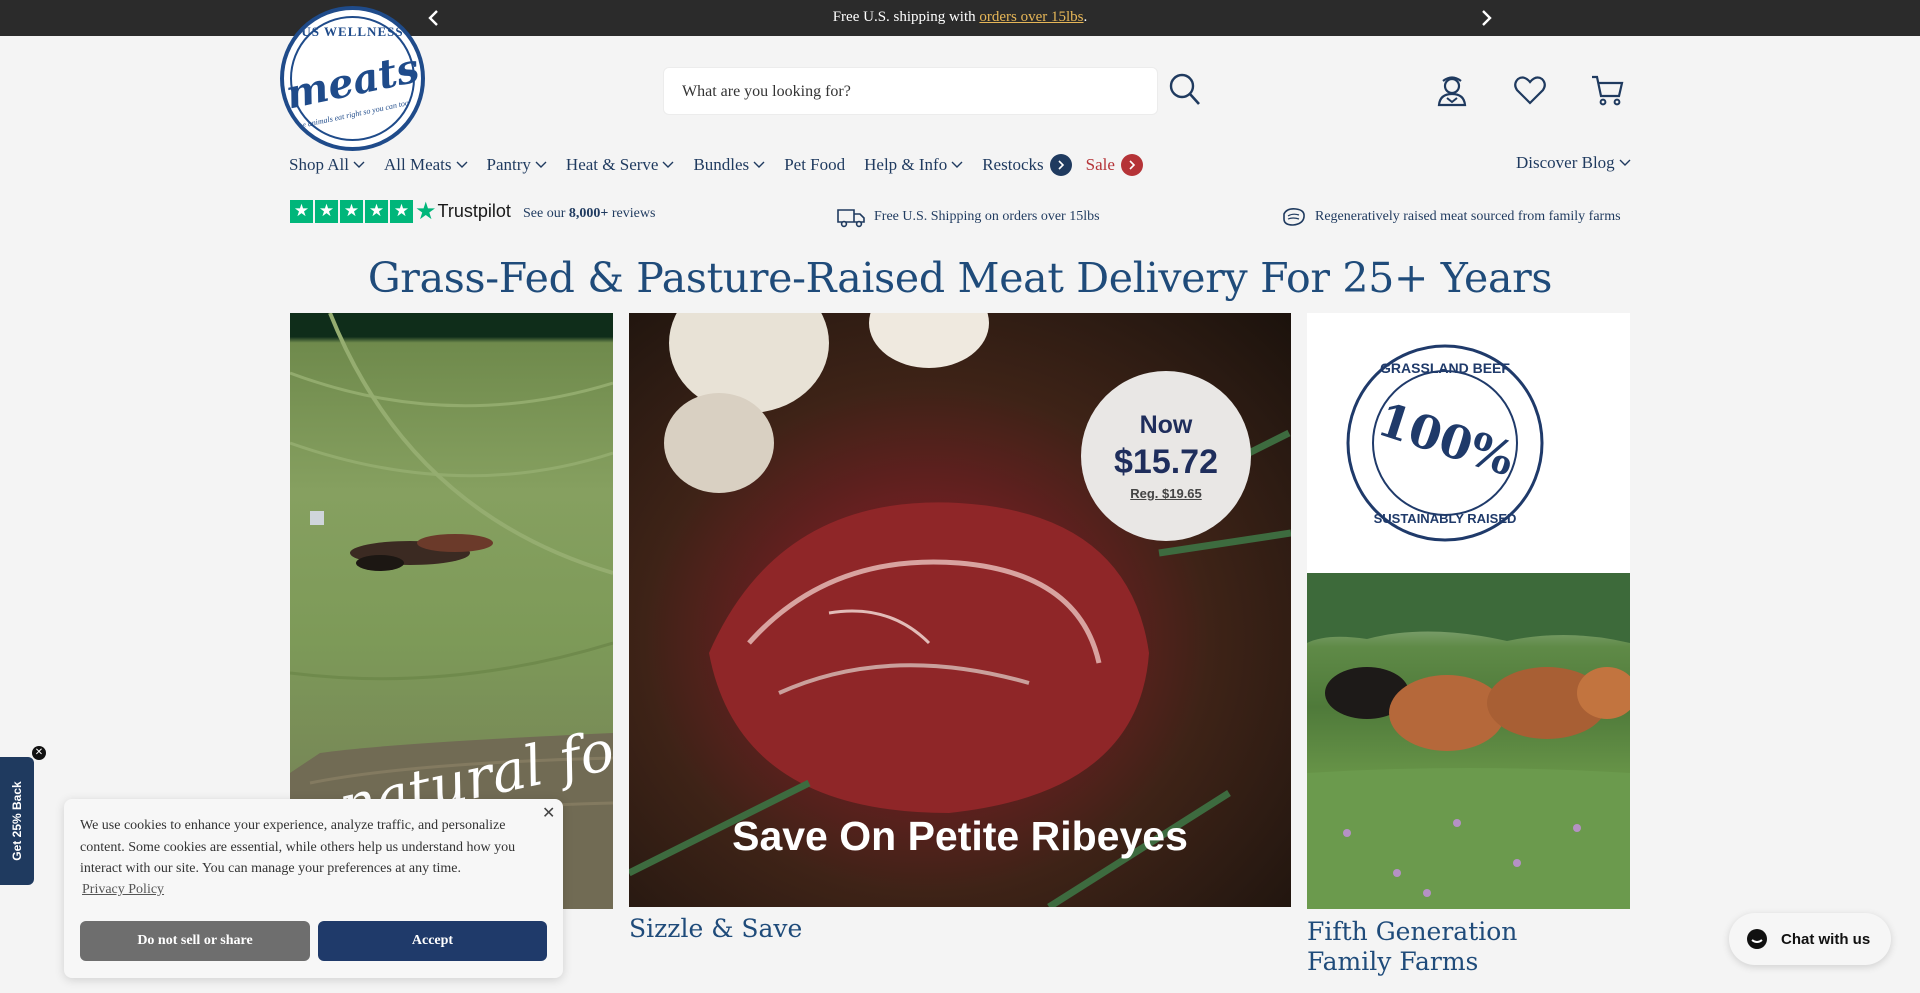 This screenshot has width=1920, height=993. I want to click on truck-icon, so click(851, 218).